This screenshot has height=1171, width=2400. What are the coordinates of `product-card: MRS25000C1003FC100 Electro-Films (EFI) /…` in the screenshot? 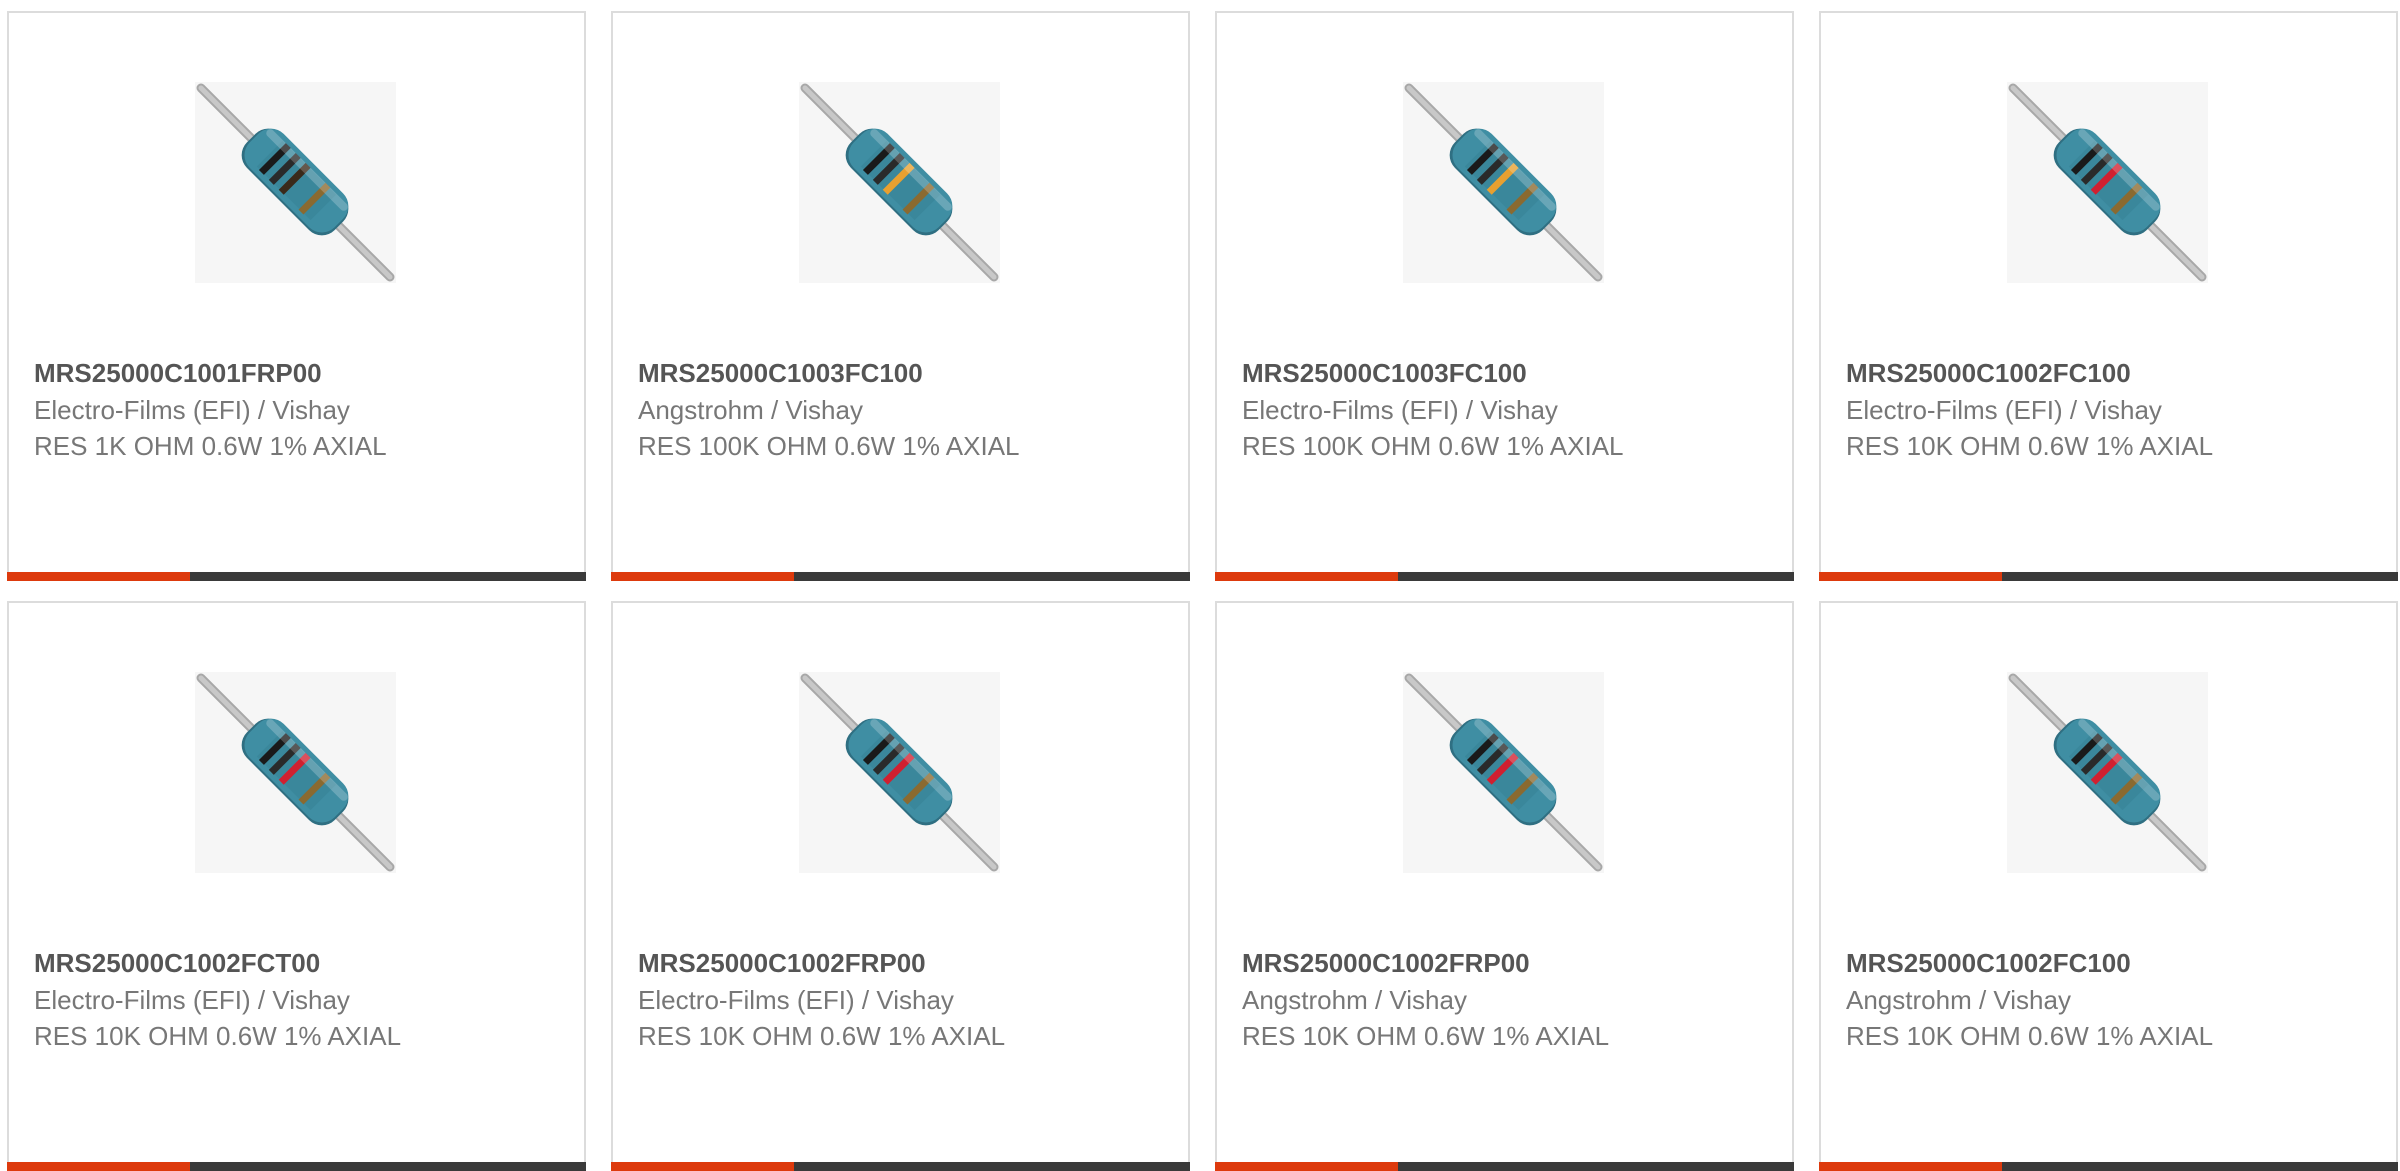 It's located at (1504, 296).